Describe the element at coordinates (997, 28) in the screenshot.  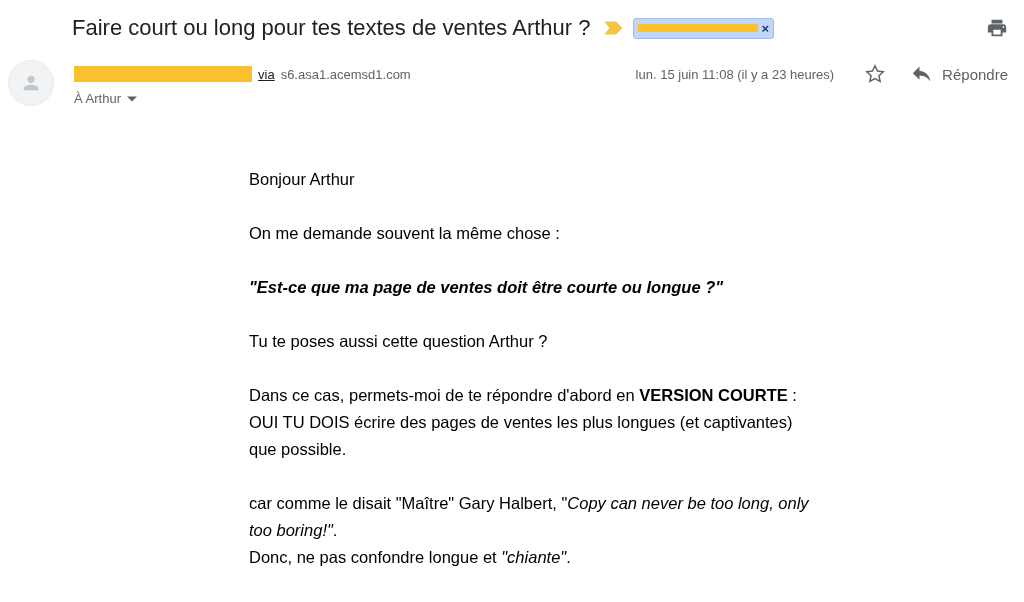
I see `print-icon` at that location.